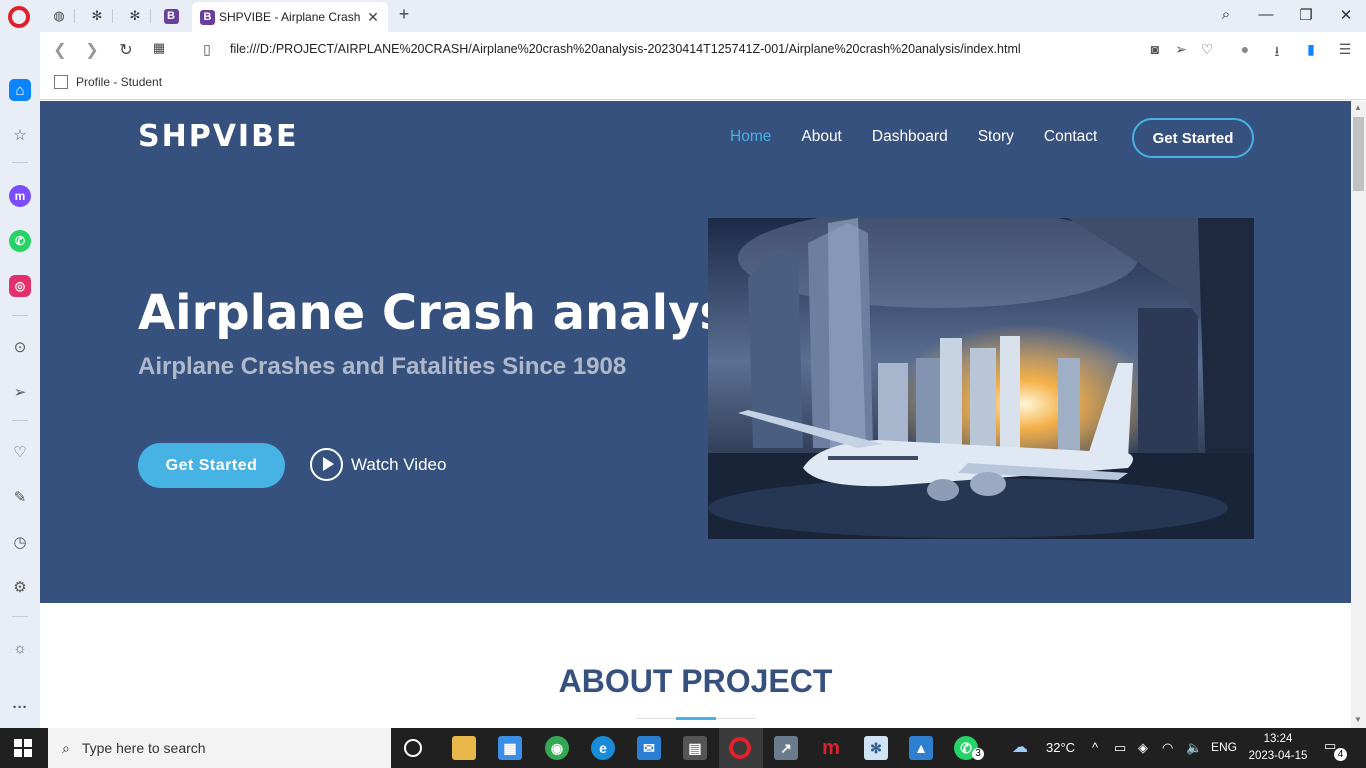  I want to click on hero-get-started-button: Get Started, so click(211, 465).